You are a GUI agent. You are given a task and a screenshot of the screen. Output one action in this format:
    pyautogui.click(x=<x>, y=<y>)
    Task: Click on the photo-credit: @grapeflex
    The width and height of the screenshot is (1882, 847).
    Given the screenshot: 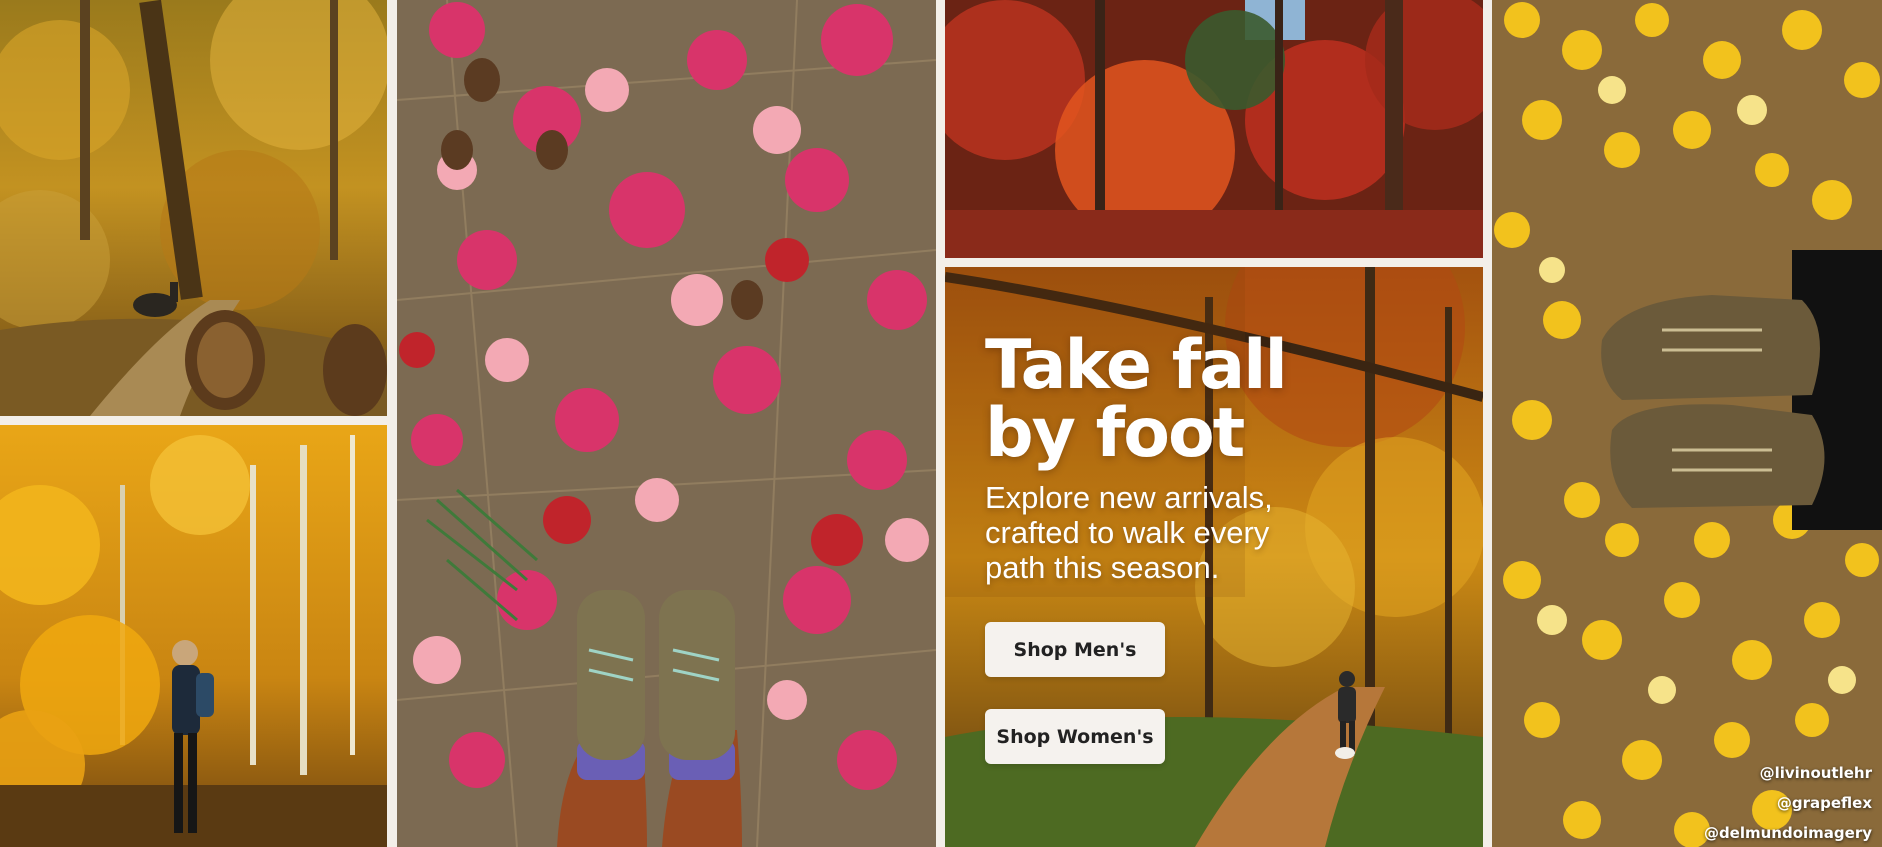 What is the action you would take?
    pyautogui.click(x=1824, y=803)
    